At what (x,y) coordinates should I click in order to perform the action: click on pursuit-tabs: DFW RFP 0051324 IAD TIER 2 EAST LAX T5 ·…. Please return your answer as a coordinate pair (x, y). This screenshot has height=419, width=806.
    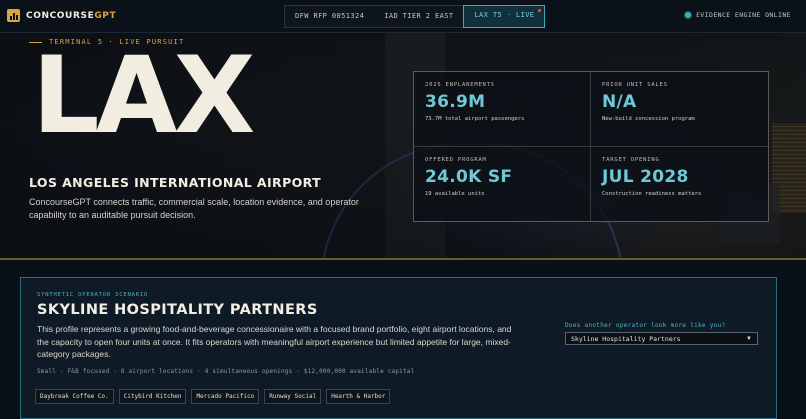
    Looking at the image, I should click on (415, 16).